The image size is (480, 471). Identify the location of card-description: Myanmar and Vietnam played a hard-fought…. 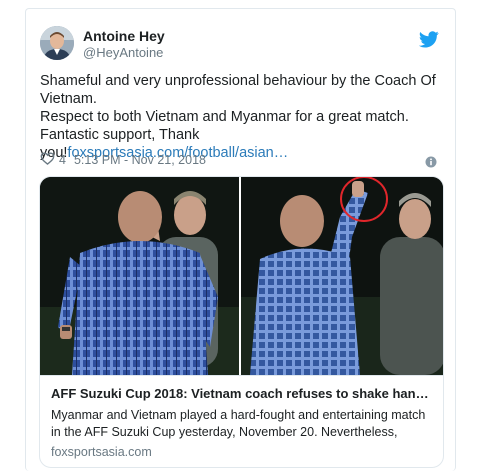
(238, 423).